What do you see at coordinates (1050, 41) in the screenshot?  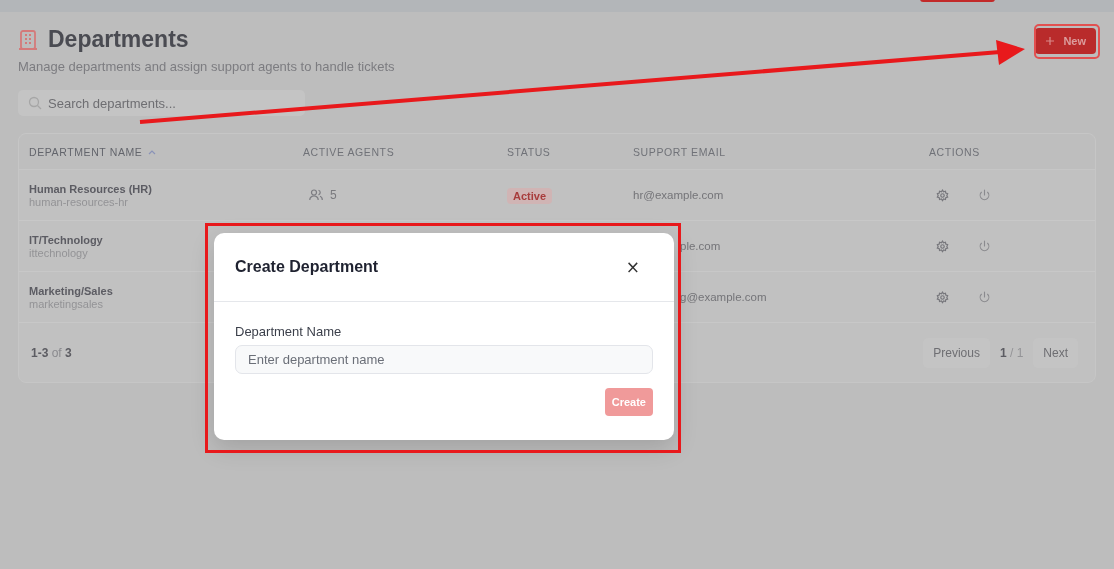 I see `plus-icon` at bounding box center [1050, 41].